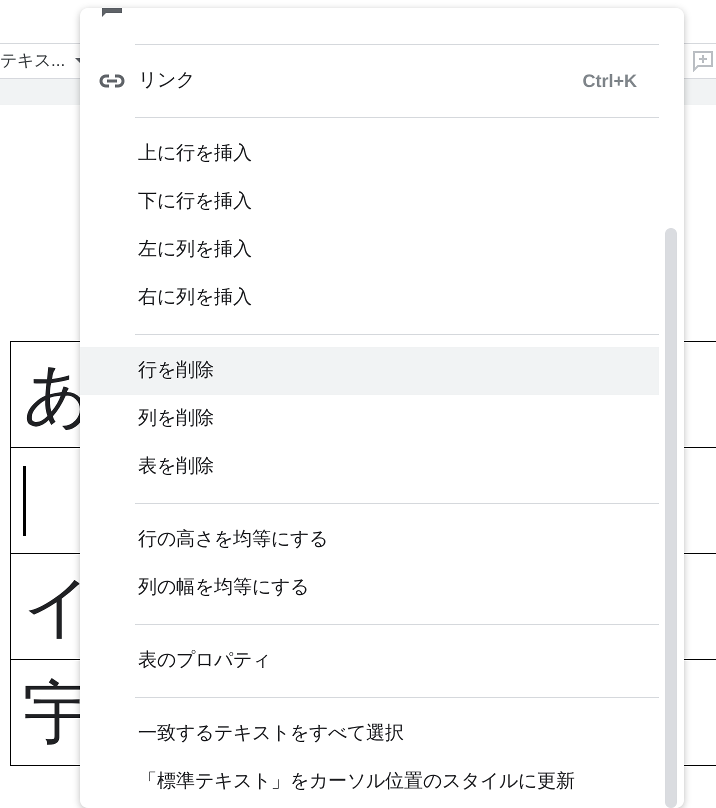 The image size is (716, 808). What do you see at coordinates (369, 419) in the screenshot?
I see `menu-item: 列を削除` at bounding box center [369, 419].